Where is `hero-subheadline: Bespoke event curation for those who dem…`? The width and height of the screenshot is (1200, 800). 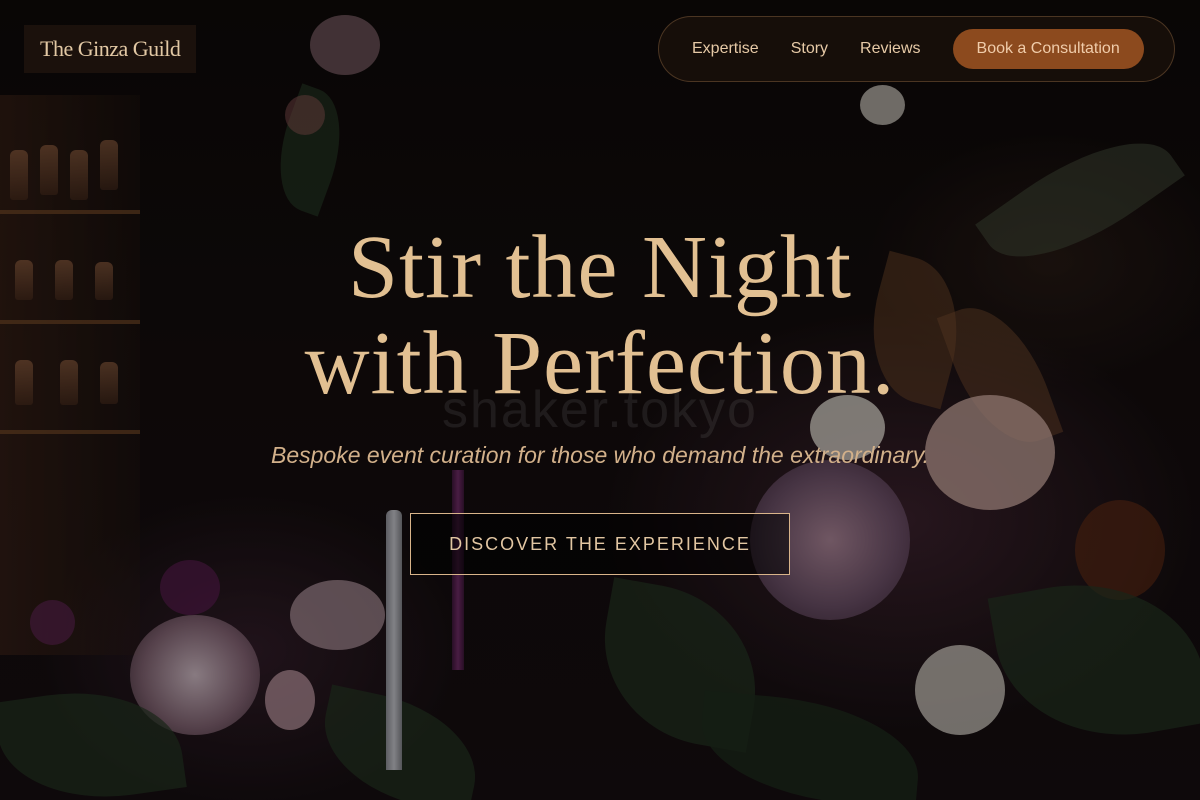
hero-subheadline: Bespoke event curation for those who dem… is located at coordinates (599, 455).